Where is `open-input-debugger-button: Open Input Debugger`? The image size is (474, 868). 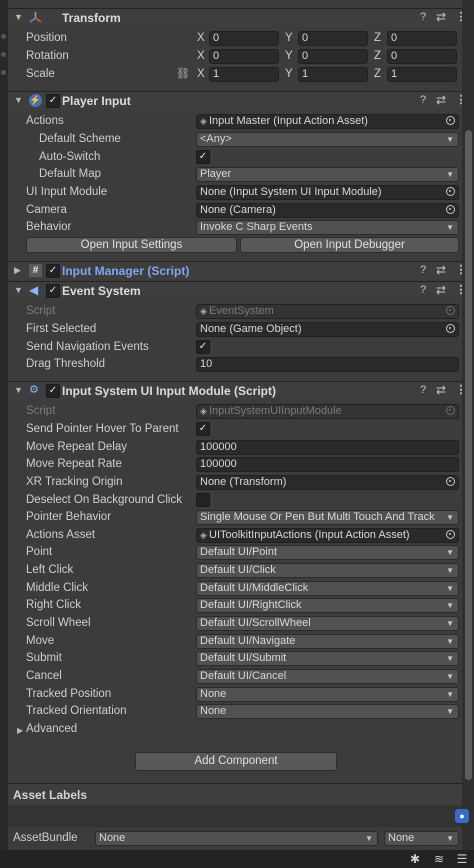 open-input-debugger-button: Open Input Debugger is located at coordinates (349, 245).